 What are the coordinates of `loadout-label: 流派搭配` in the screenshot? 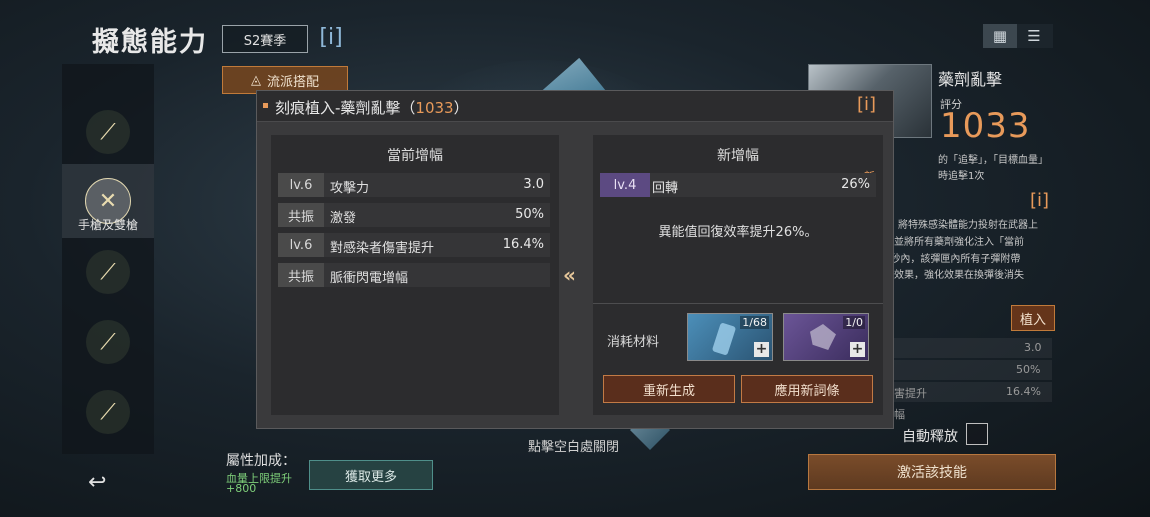 It's located at (292, 82).